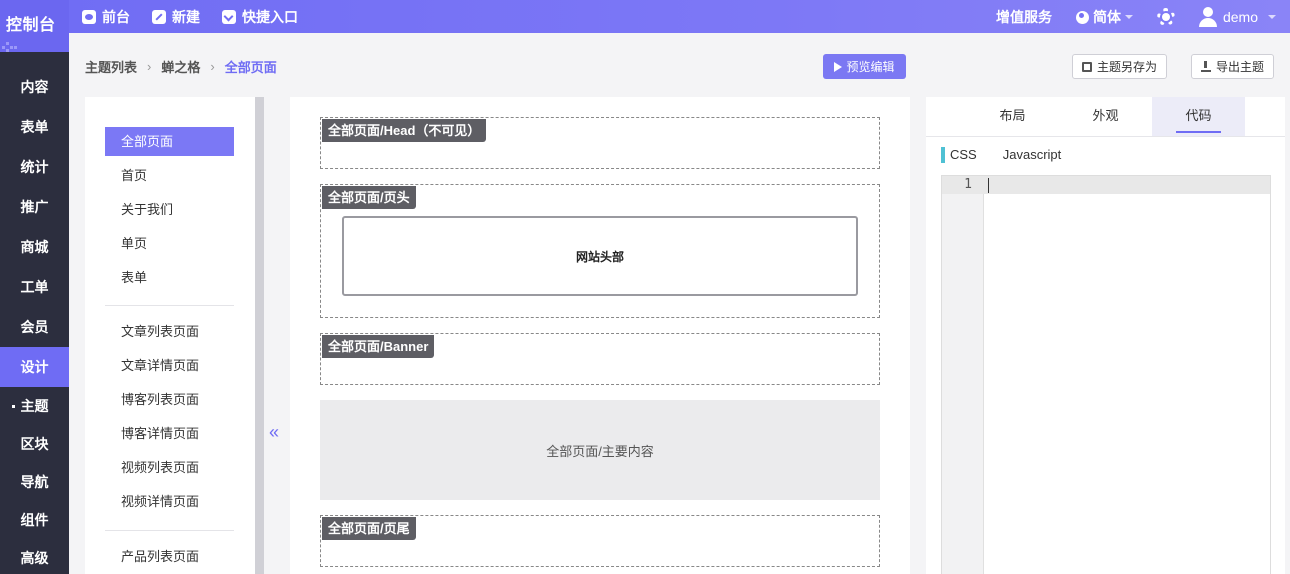  What do you see at coordinates (1136, 16) in the screenshot?
I see `top-right-menu: 增值服务 简体 demo` at bounding box center [1136, 16].